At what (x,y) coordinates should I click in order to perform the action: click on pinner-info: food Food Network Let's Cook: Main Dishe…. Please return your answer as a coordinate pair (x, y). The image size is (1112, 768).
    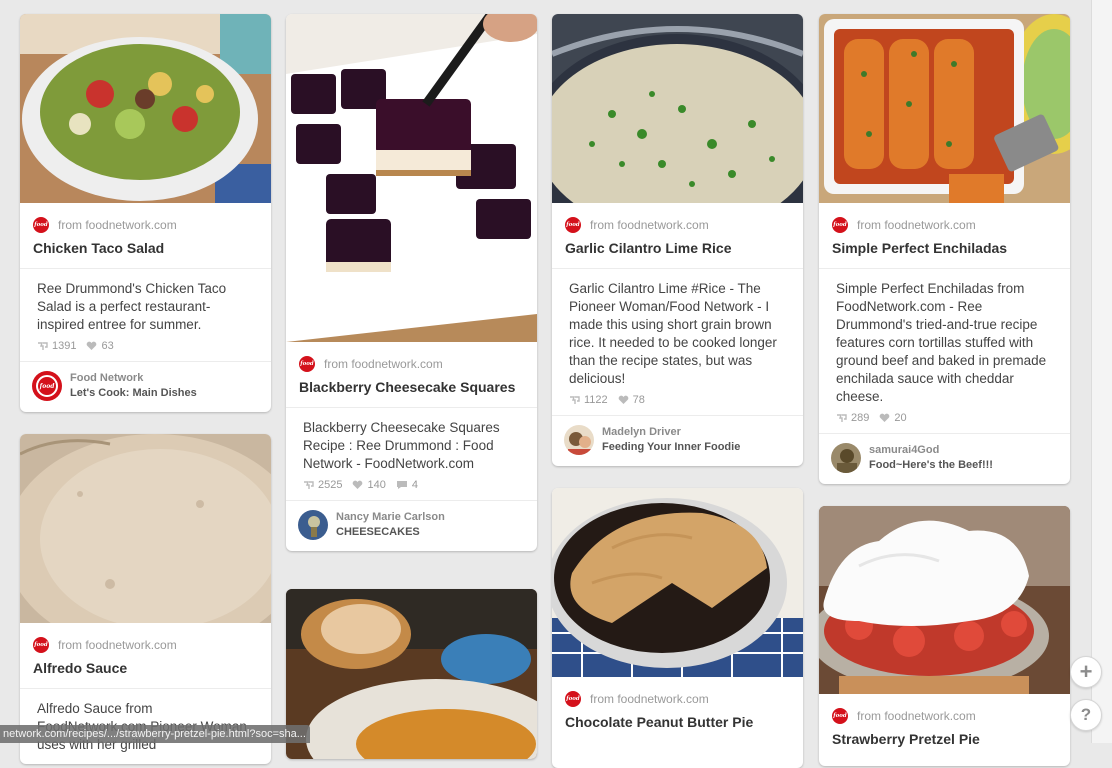
    Looking at the image, I should click on (145, 387).